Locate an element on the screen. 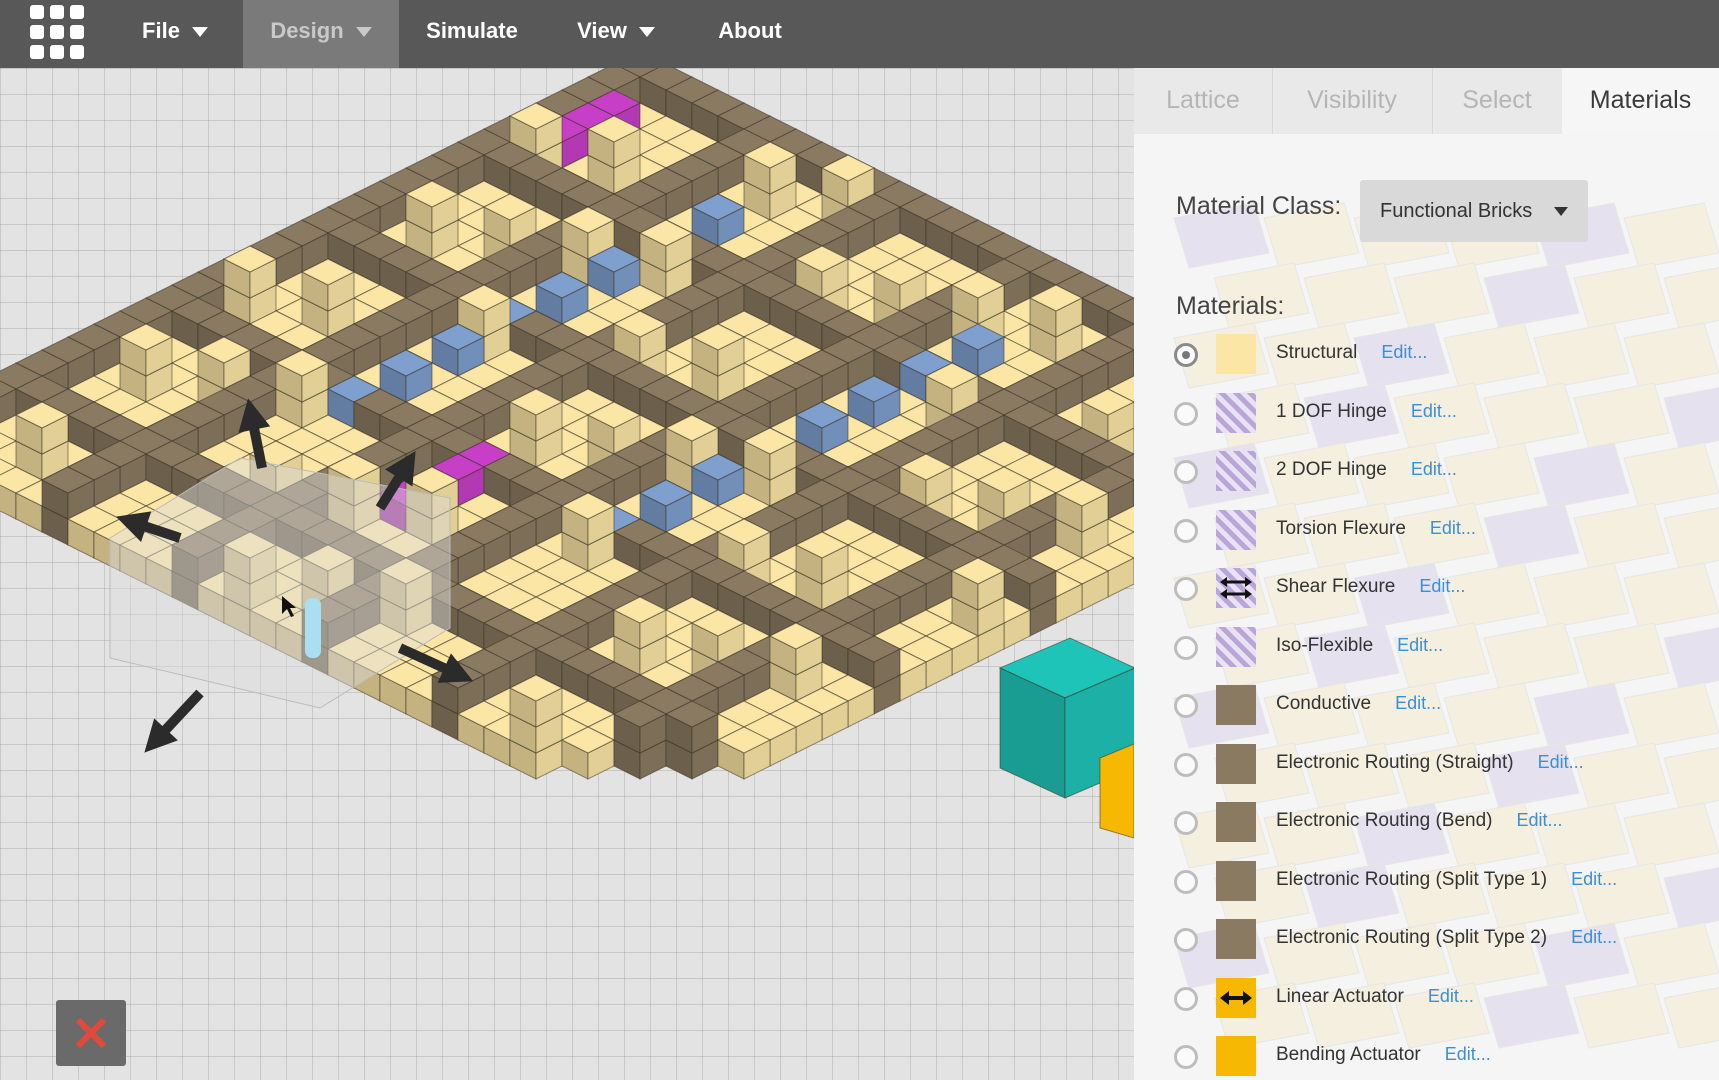 This screenshot has width=1719, height=1080. tab-visibility: Visibility is located at coordinates (1352, 101).